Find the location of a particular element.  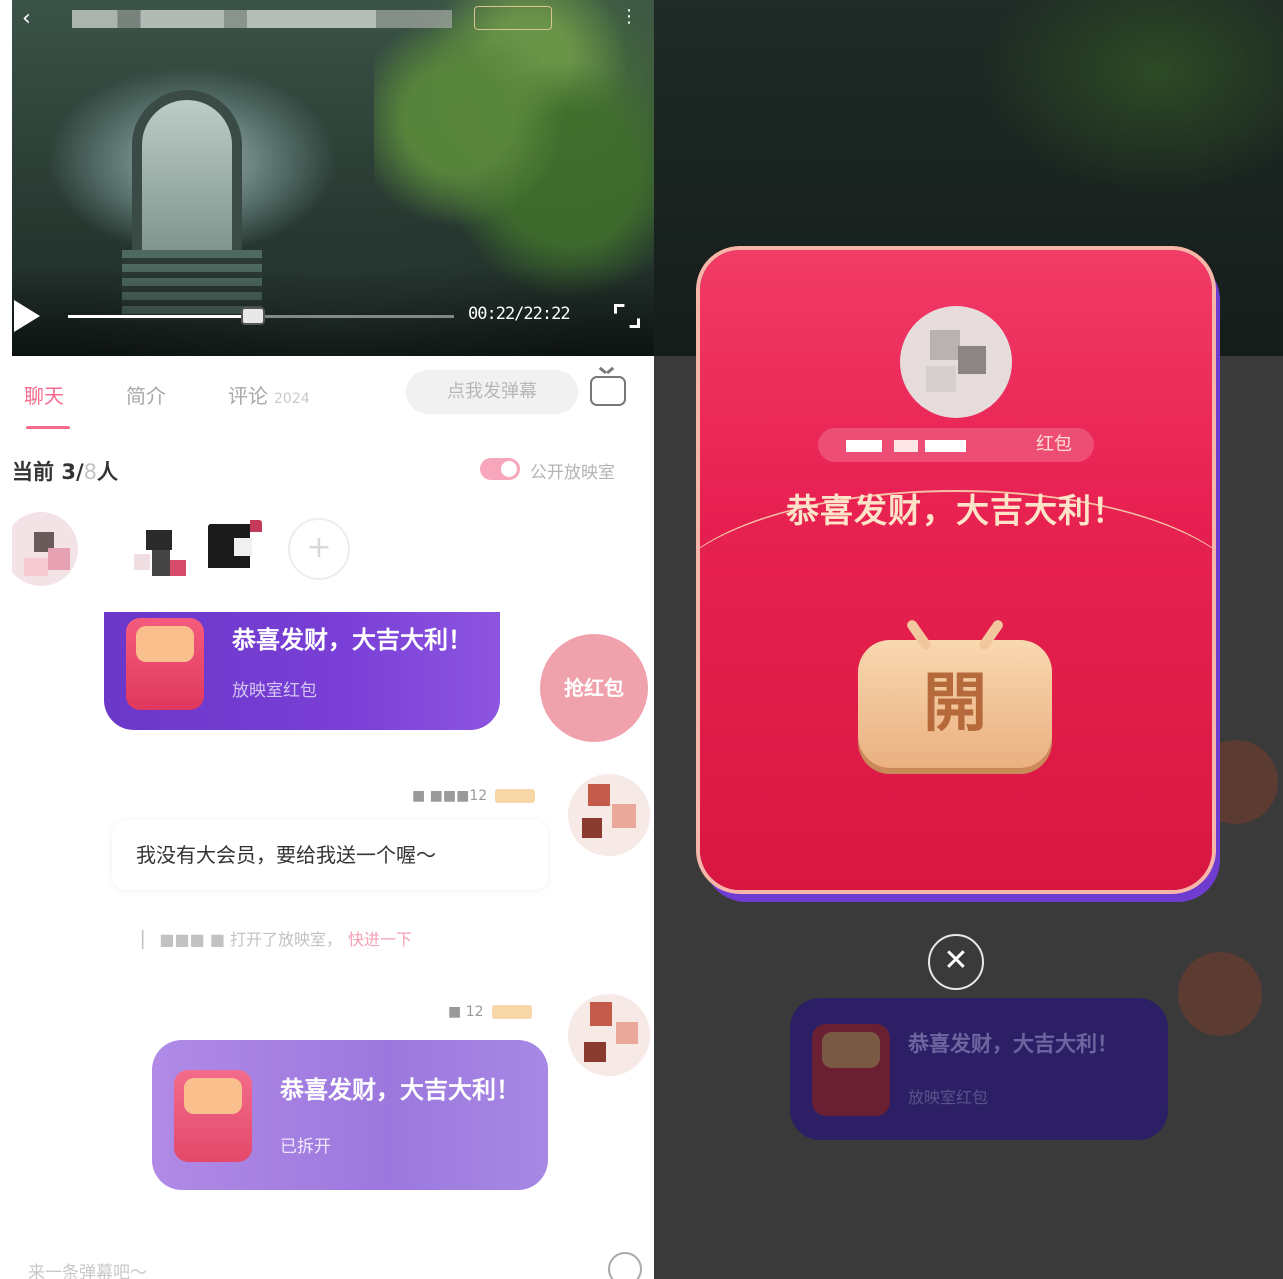

sender-name: 红包 is located at coordinates (956, 445).